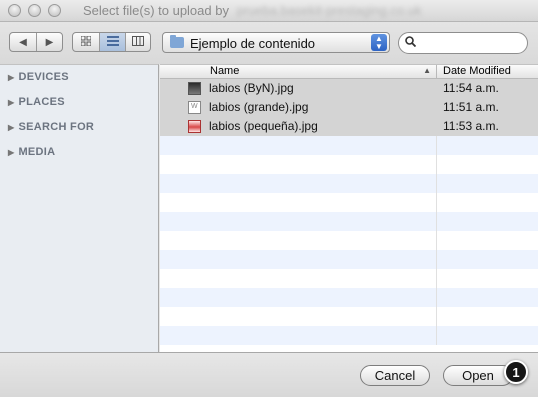  I want to click on sidebar-item-search-for: ▶ SEARCH FOR, so click(51, 127).